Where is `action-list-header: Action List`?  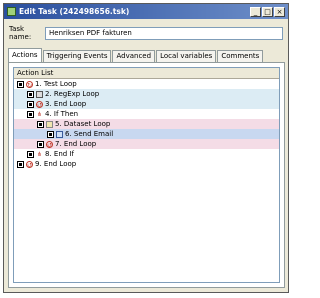 action-list-header: Action List is located at coordinates (146, 73).